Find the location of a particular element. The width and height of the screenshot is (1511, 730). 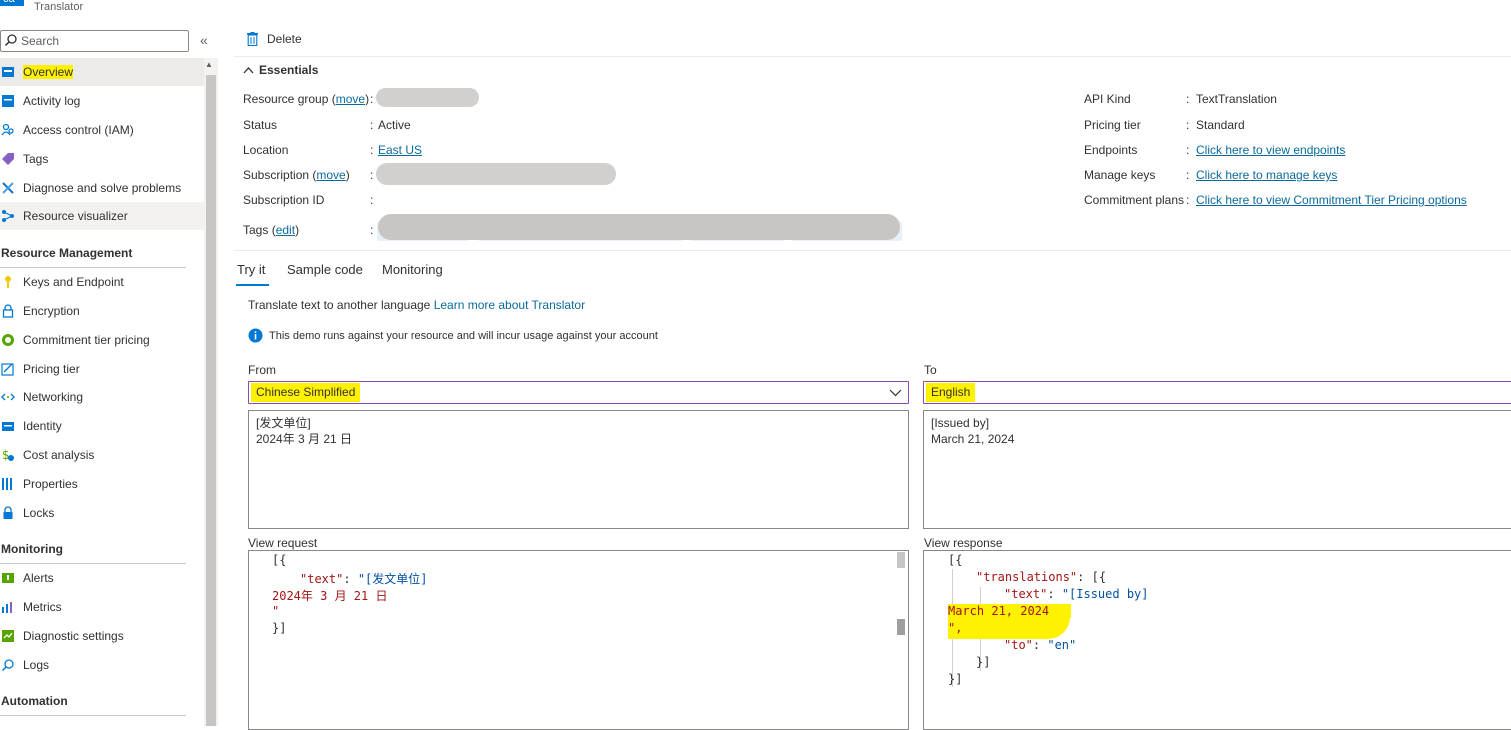

sidebar-item-label: Diagnostic settings is located at coordinates (73, 636).